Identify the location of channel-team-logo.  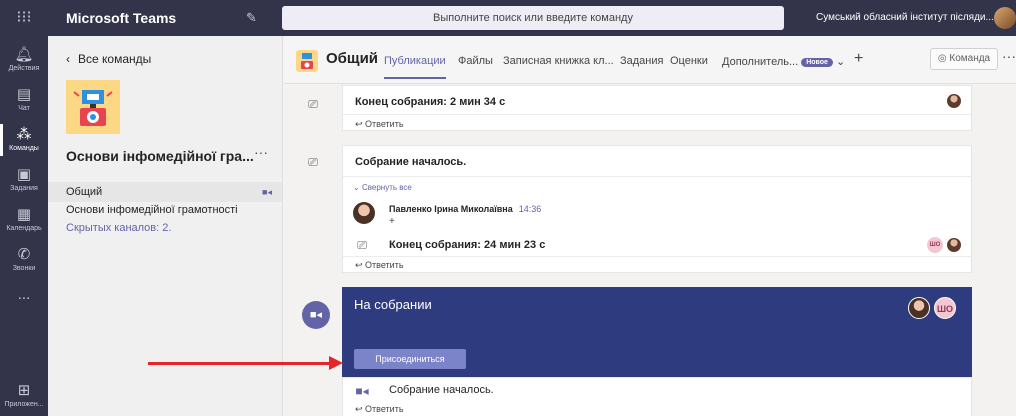
(307, 61).